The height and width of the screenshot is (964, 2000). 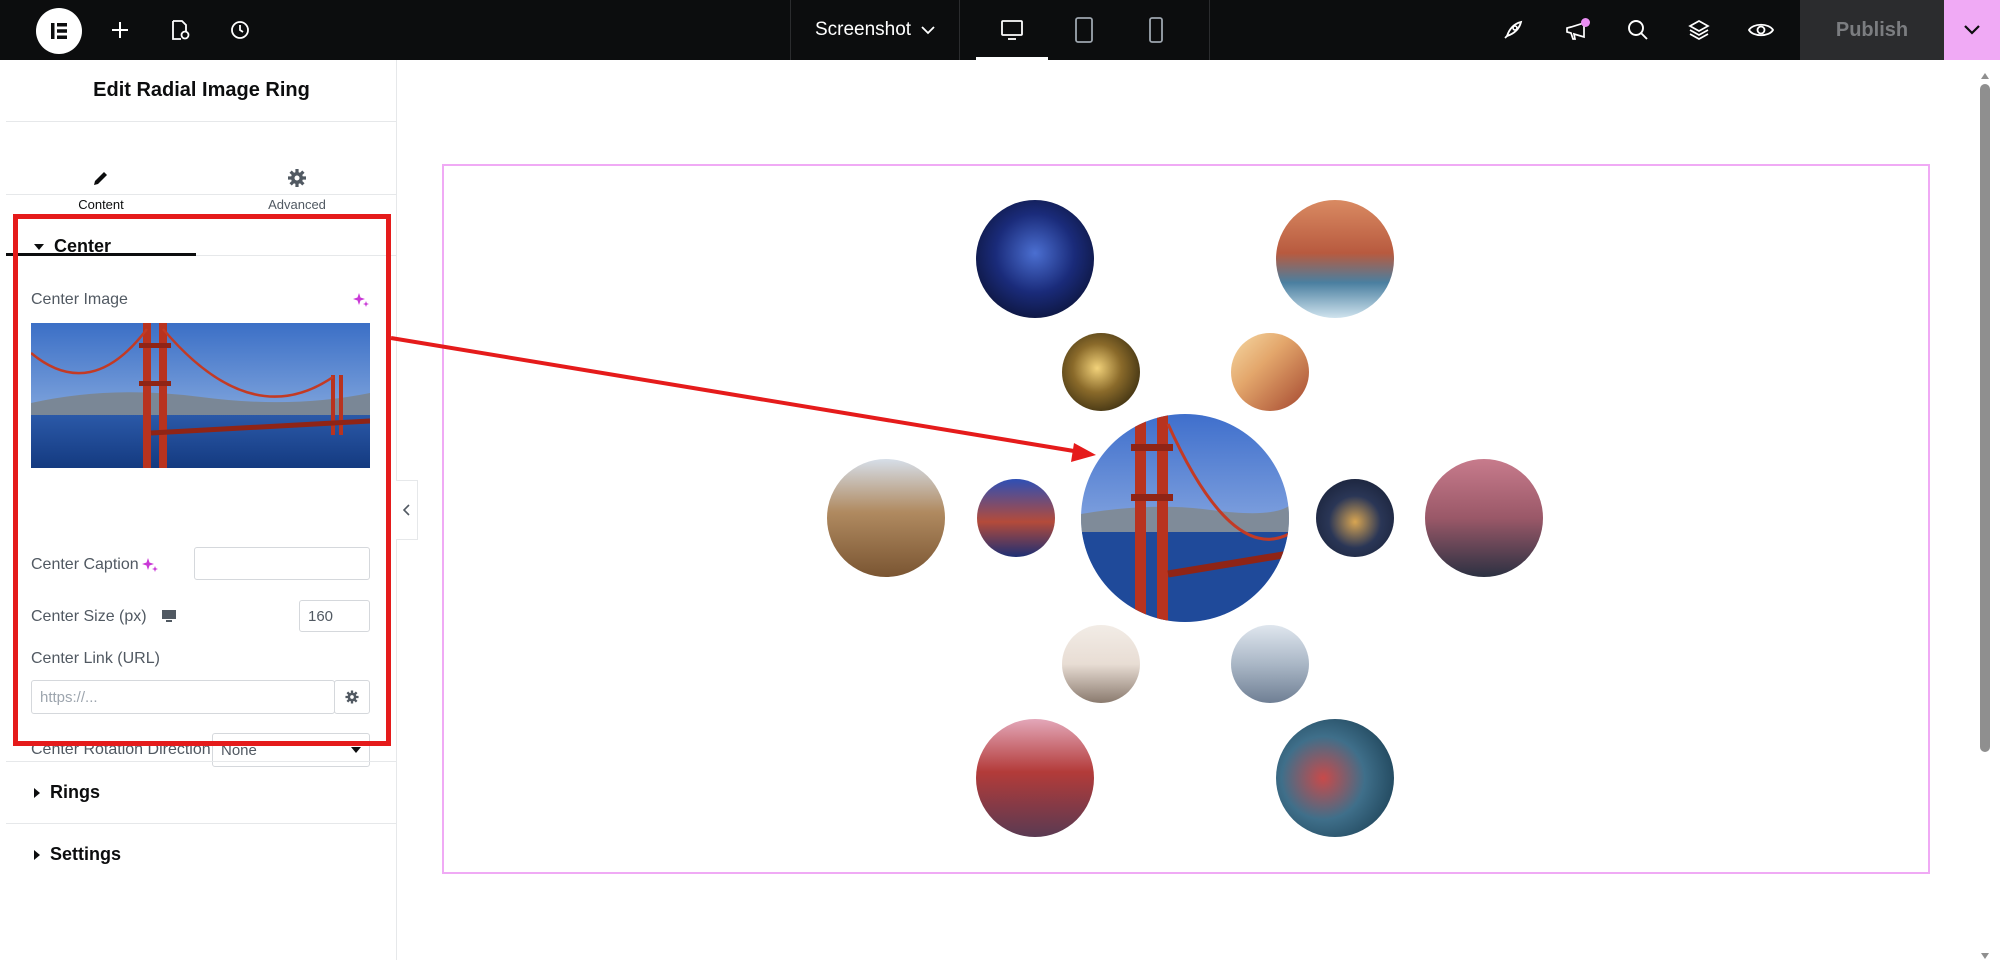 What do you see at coordinates (1985, 75) in the screenshot?
I see `scroll-up-icon` at bounding box center [1985, 75].